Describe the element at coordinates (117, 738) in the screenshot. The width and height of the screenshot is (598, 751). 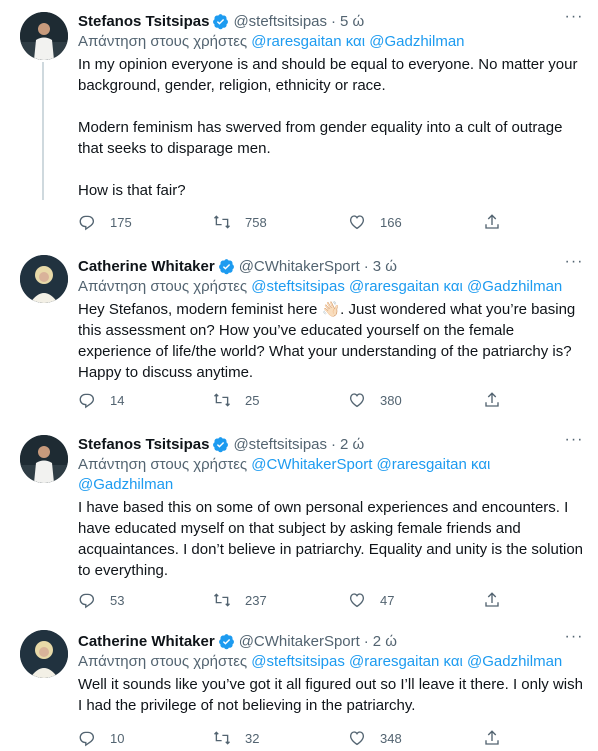
I see `reply-count: 10` at that location.